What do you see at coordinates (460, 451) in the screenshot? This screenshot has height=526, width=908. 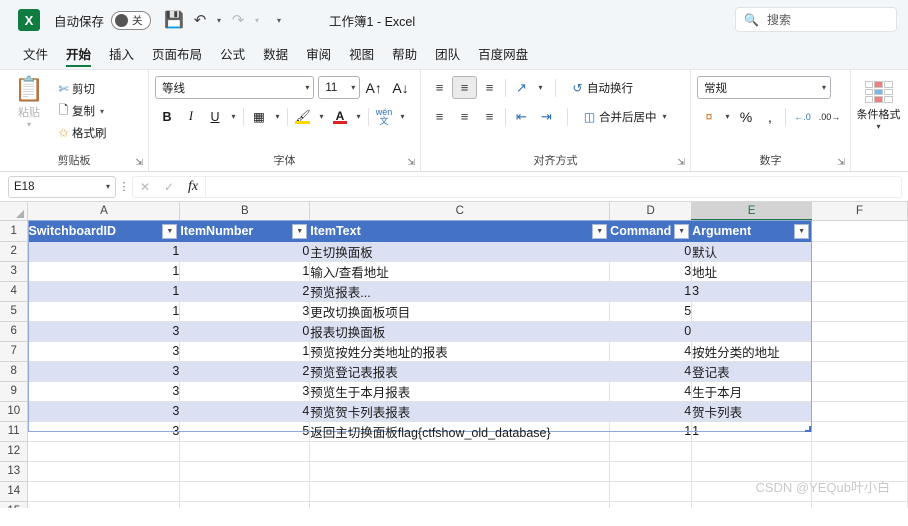 I see `cell-c12` at bounding box center [460, 451].